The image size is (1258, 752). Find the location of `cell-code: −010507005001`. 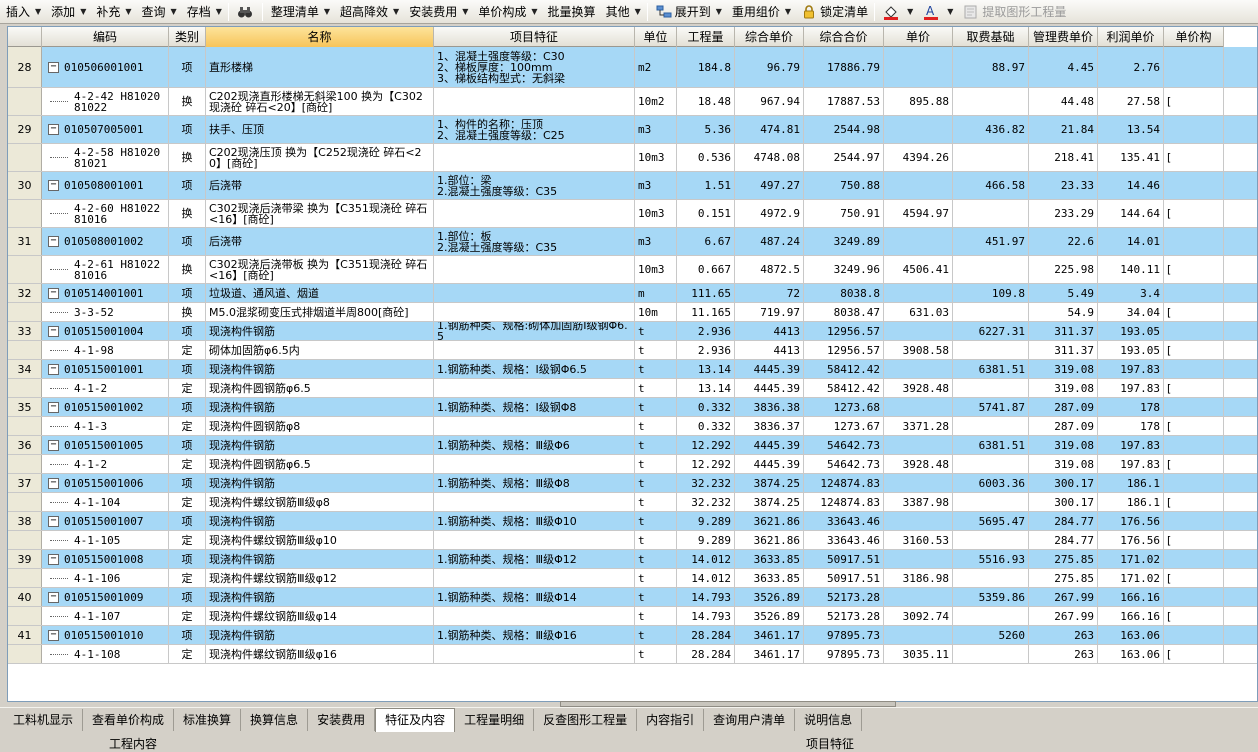

cell-code: −010507005001 is located at coordinates (105, 129).